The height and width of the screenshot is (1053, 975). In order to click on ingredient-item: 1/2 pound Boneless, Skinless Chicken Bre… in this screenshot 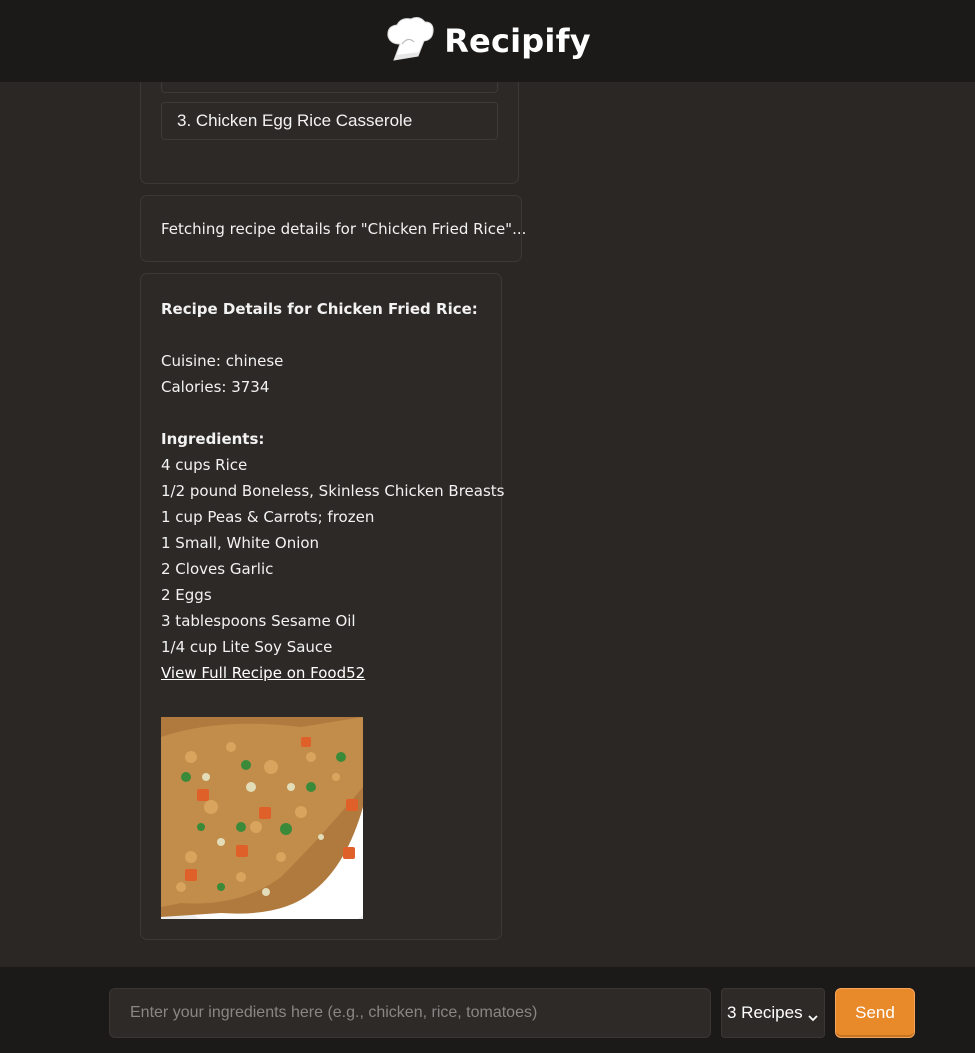, I will do `click(333, 491)`.